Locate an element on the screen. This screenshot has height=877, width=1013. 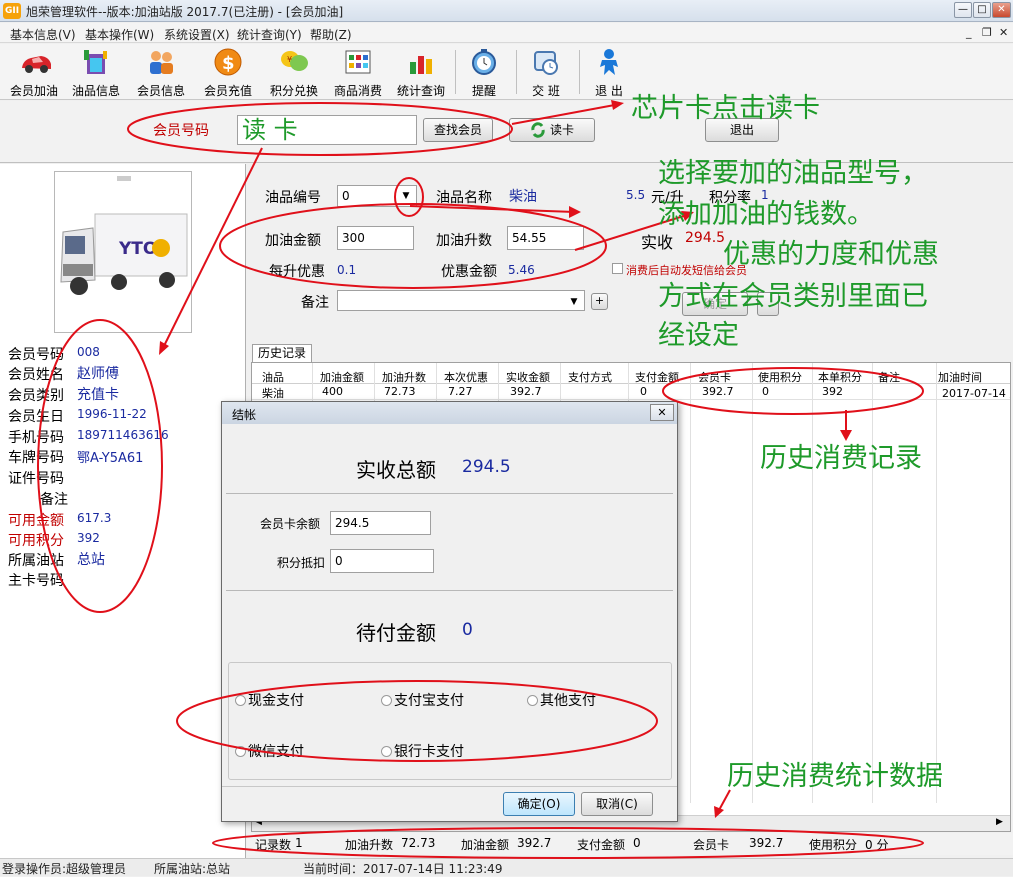
toolbar-fuel-info: 油品信息 is located at coordinates (96, 73).